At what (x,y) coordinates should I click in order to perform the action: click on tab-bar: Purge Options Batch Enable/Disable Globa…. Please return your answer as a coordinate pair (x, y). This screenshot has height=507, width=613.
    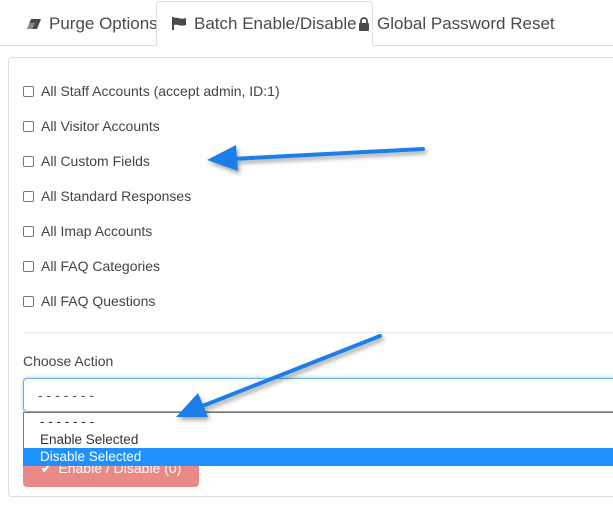
    Looking at the image, I should click on (306, 23).